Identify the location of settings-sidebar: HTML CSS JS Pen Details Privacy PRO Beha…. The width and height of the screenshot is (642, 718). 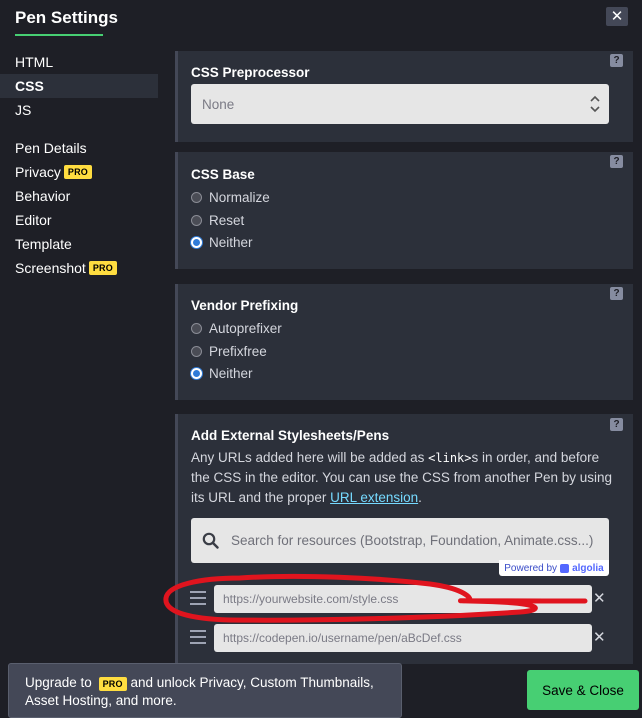
(79, 165).